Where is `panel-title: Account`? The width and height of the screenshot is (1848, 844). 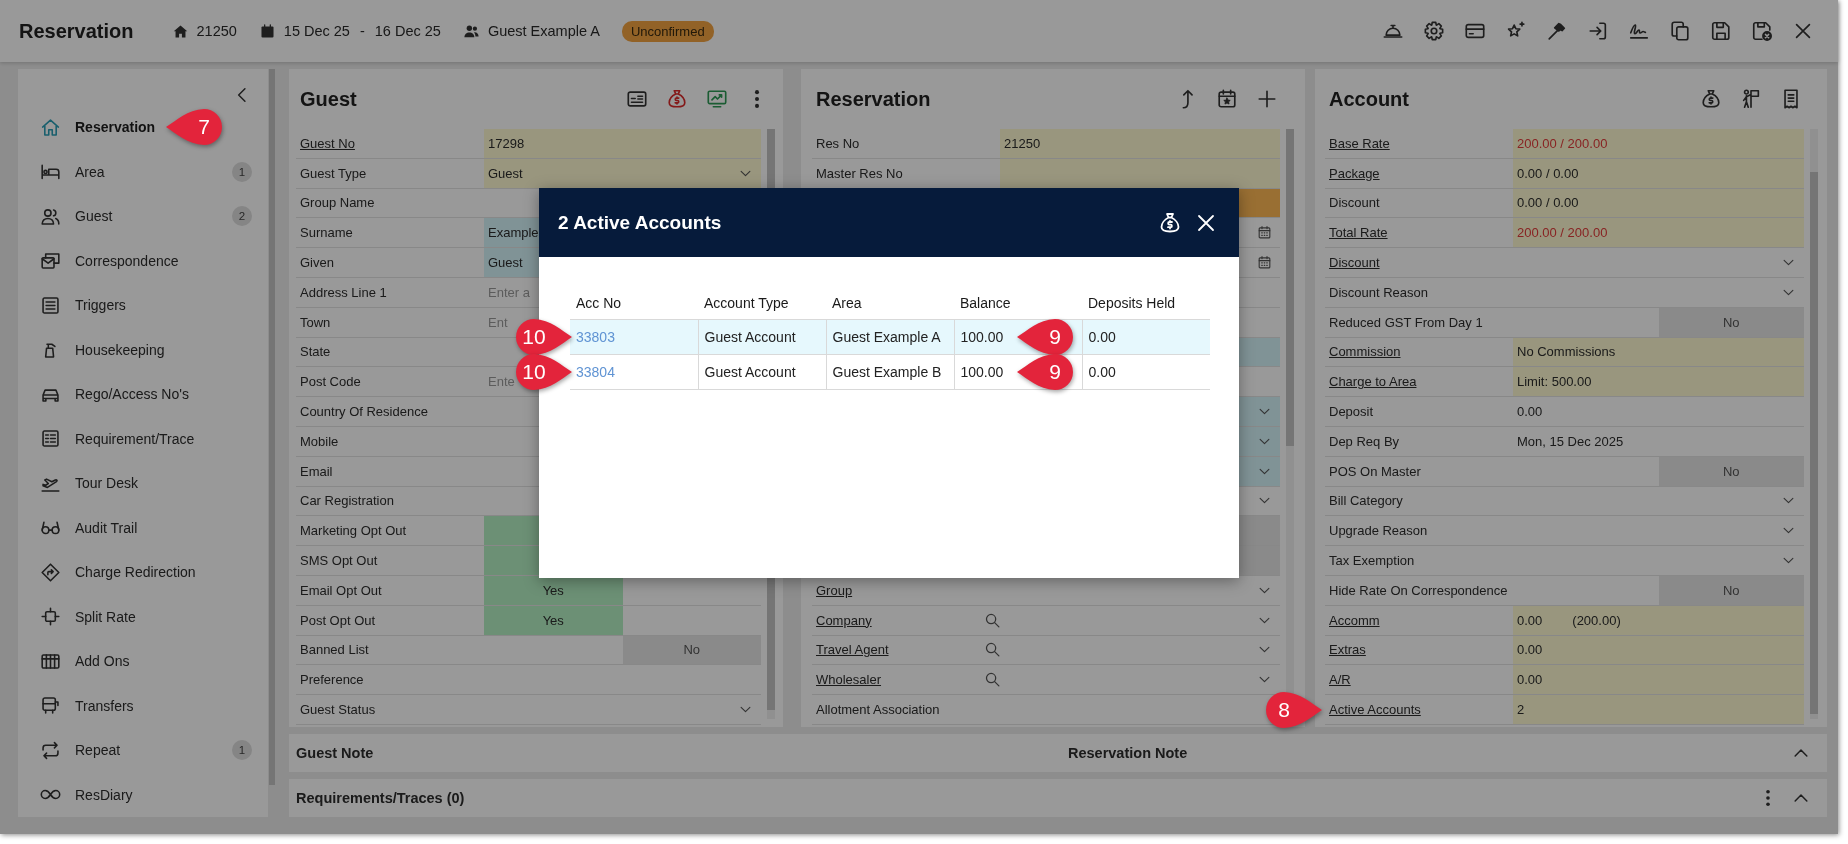 panel-title: Account is located at coordinates (1369, 99).